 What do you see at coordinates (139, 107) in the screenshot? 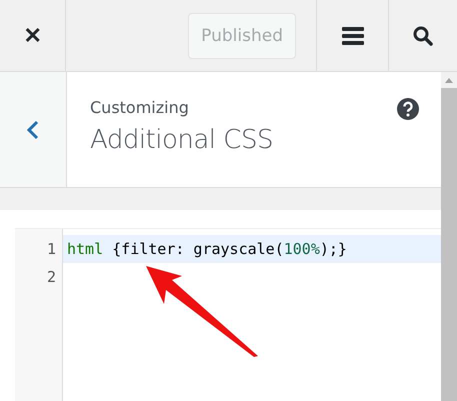
I see `section-subtitle: Customizing` at bounding box center [139, 107].